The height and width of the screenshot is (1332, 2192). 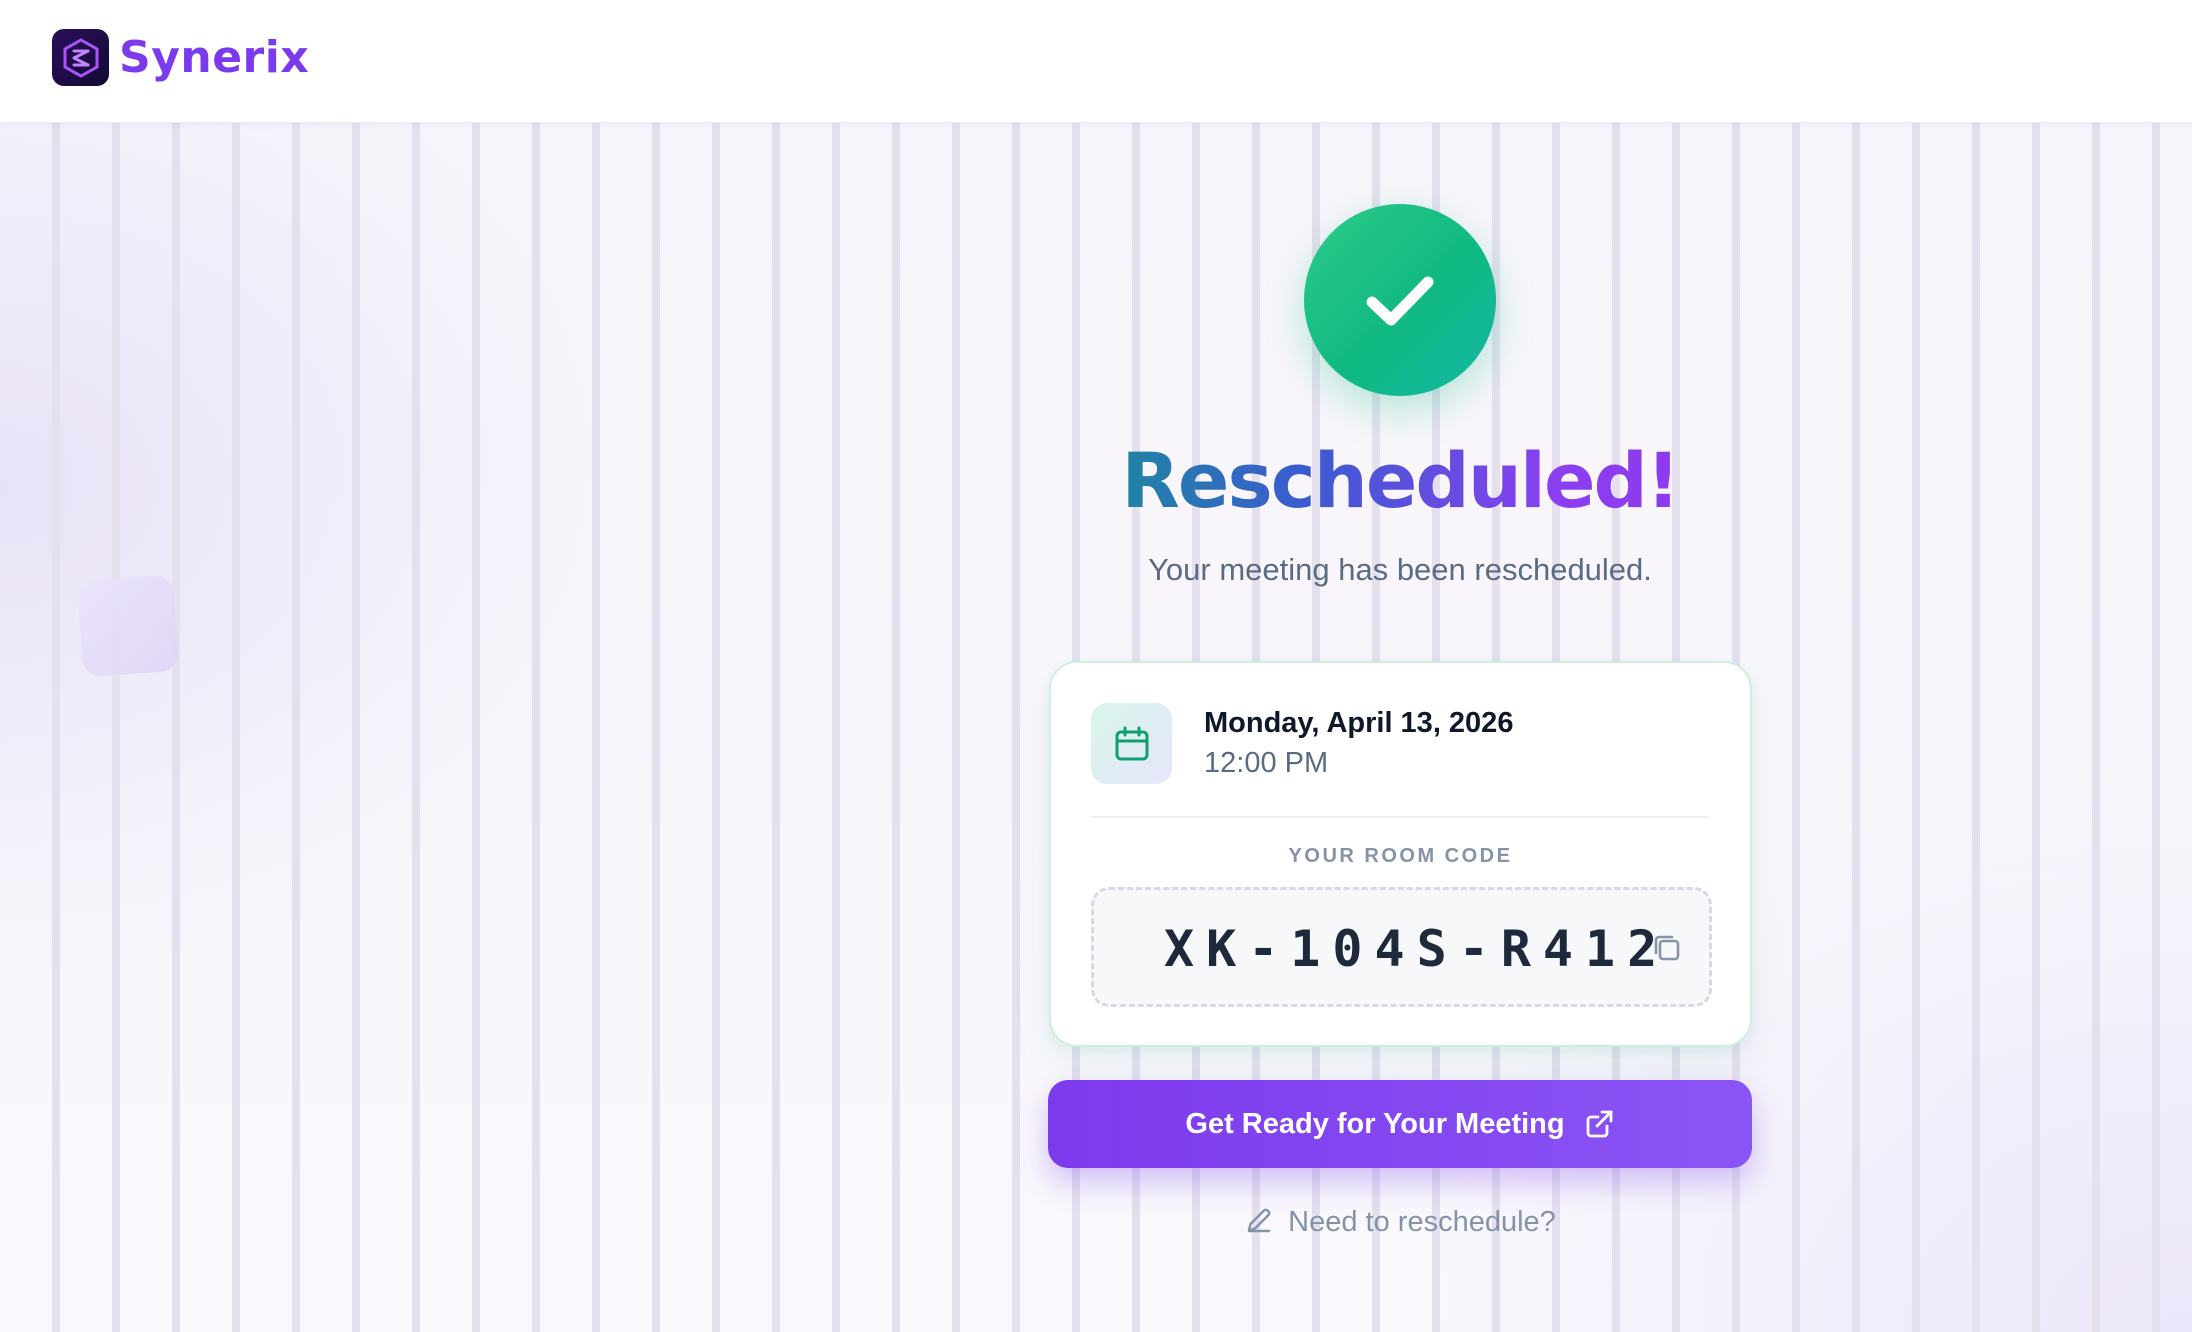 What do you see at coordinates (1667, 950) in the screenshot?
I see `copy-icon` at bounding box center [1667, 950].